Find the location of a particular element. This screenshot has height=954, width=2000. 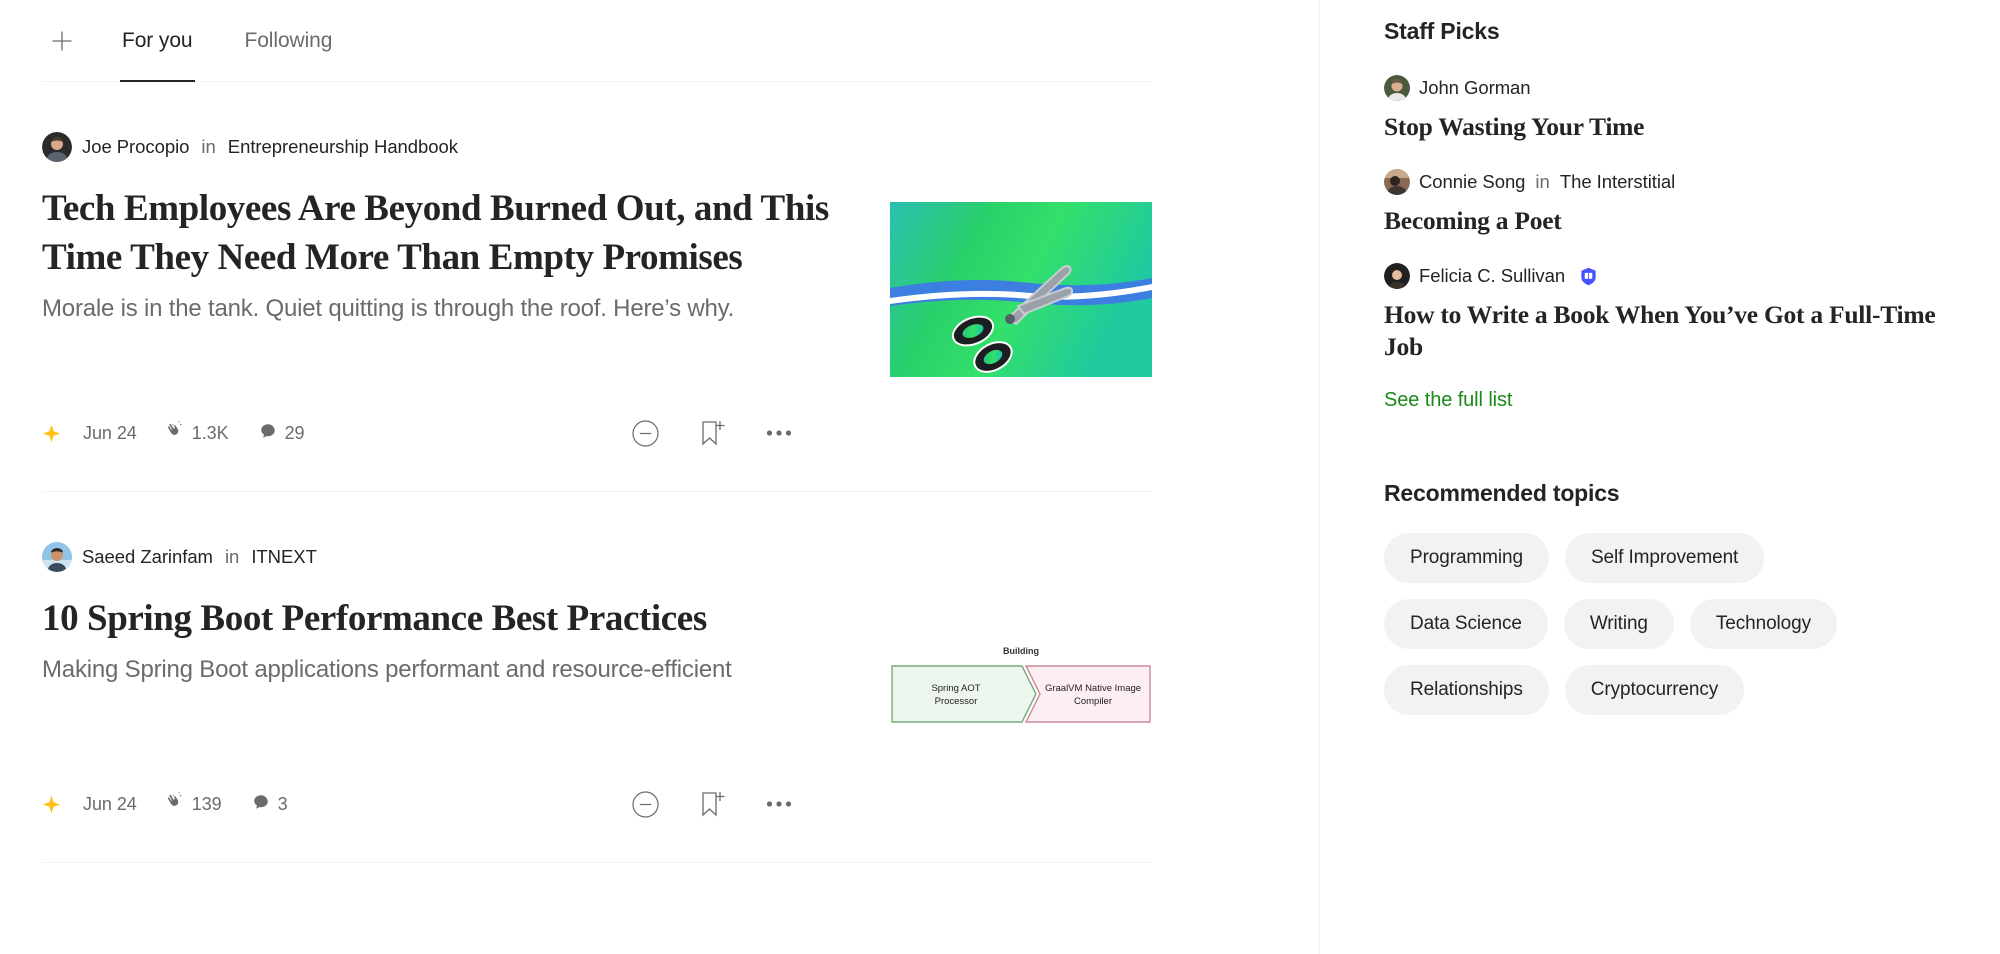

pick-title: Stop Wasting Your Time is located at coordinates (1672, 127).